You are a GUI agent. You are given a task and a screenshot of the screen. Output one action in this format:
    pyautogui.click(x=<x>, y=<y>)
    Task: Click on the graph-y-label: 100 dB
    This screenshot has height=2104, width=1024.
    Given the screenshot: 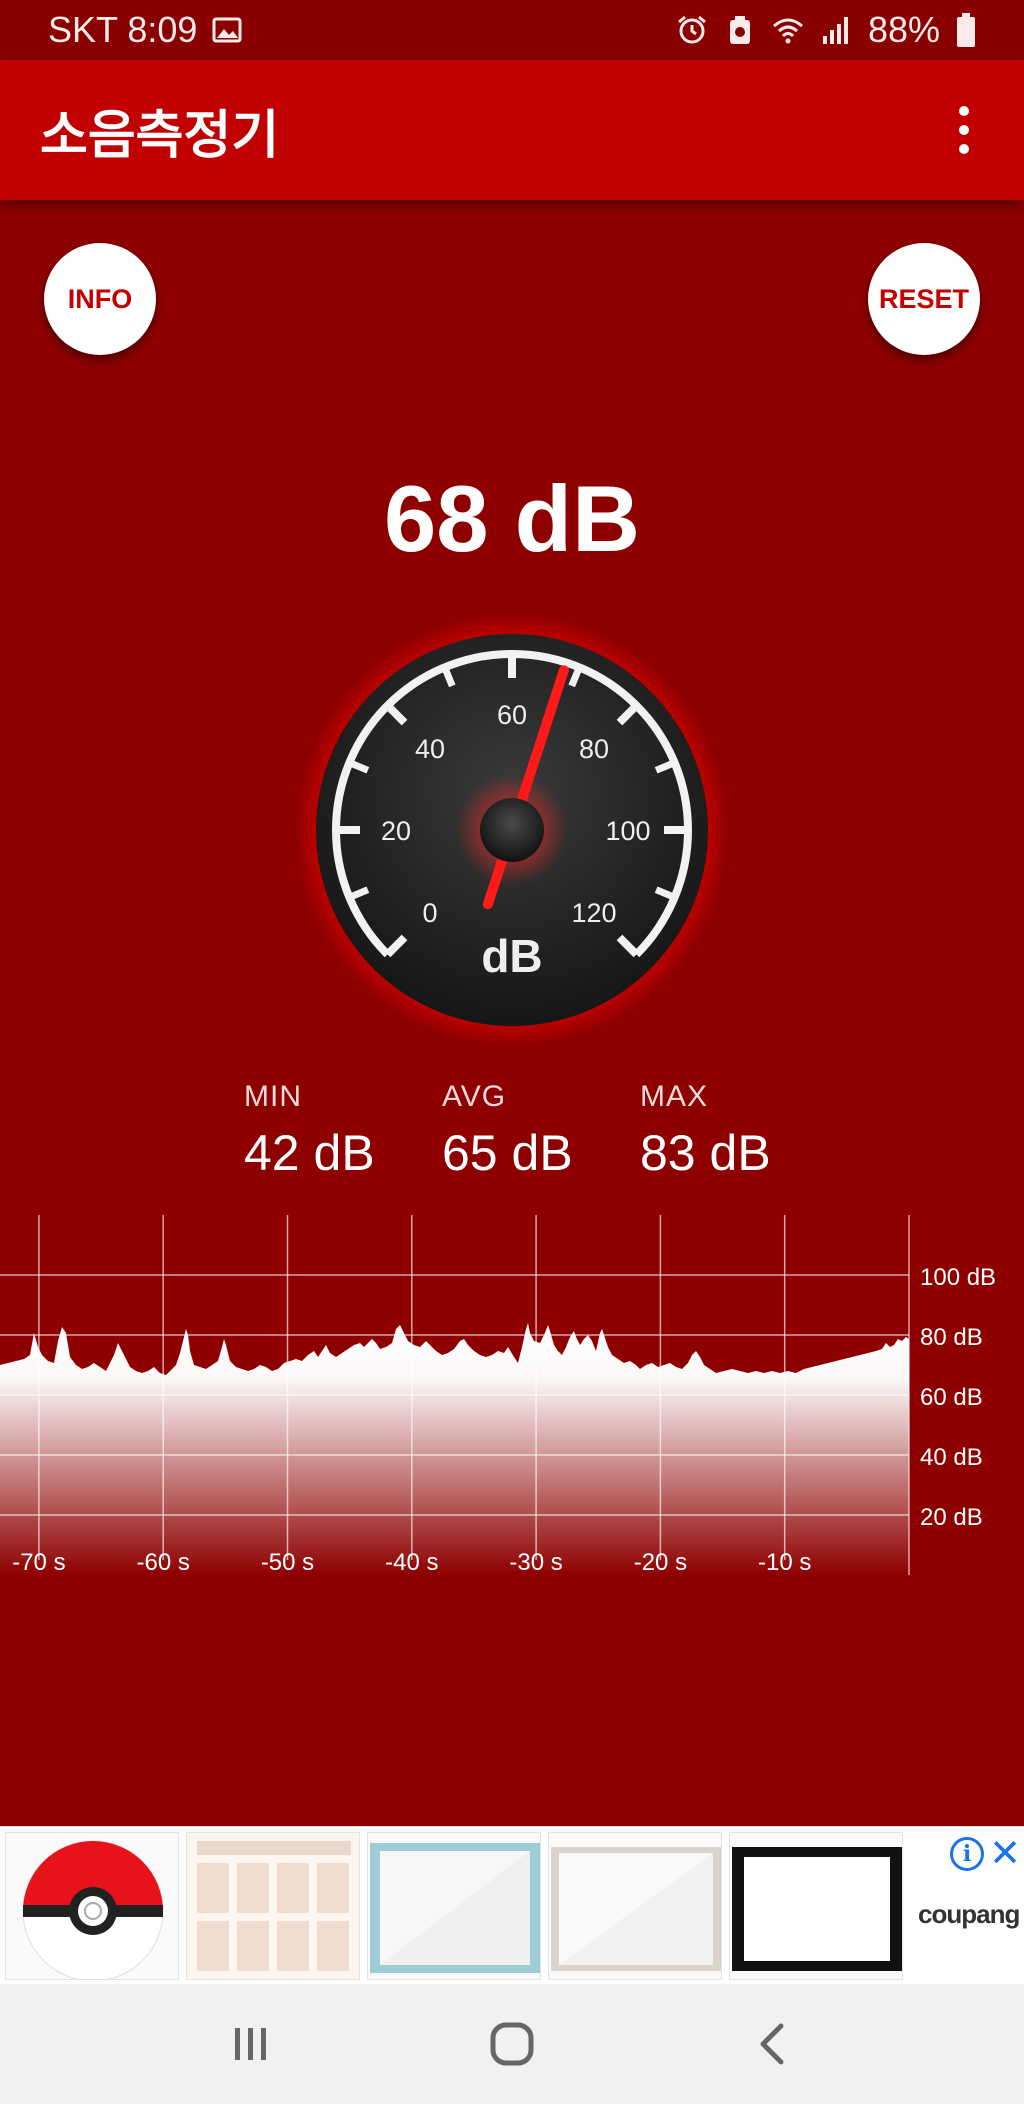 What is the action you would take?
    pyautogui.click(x=958, y=1277)
    